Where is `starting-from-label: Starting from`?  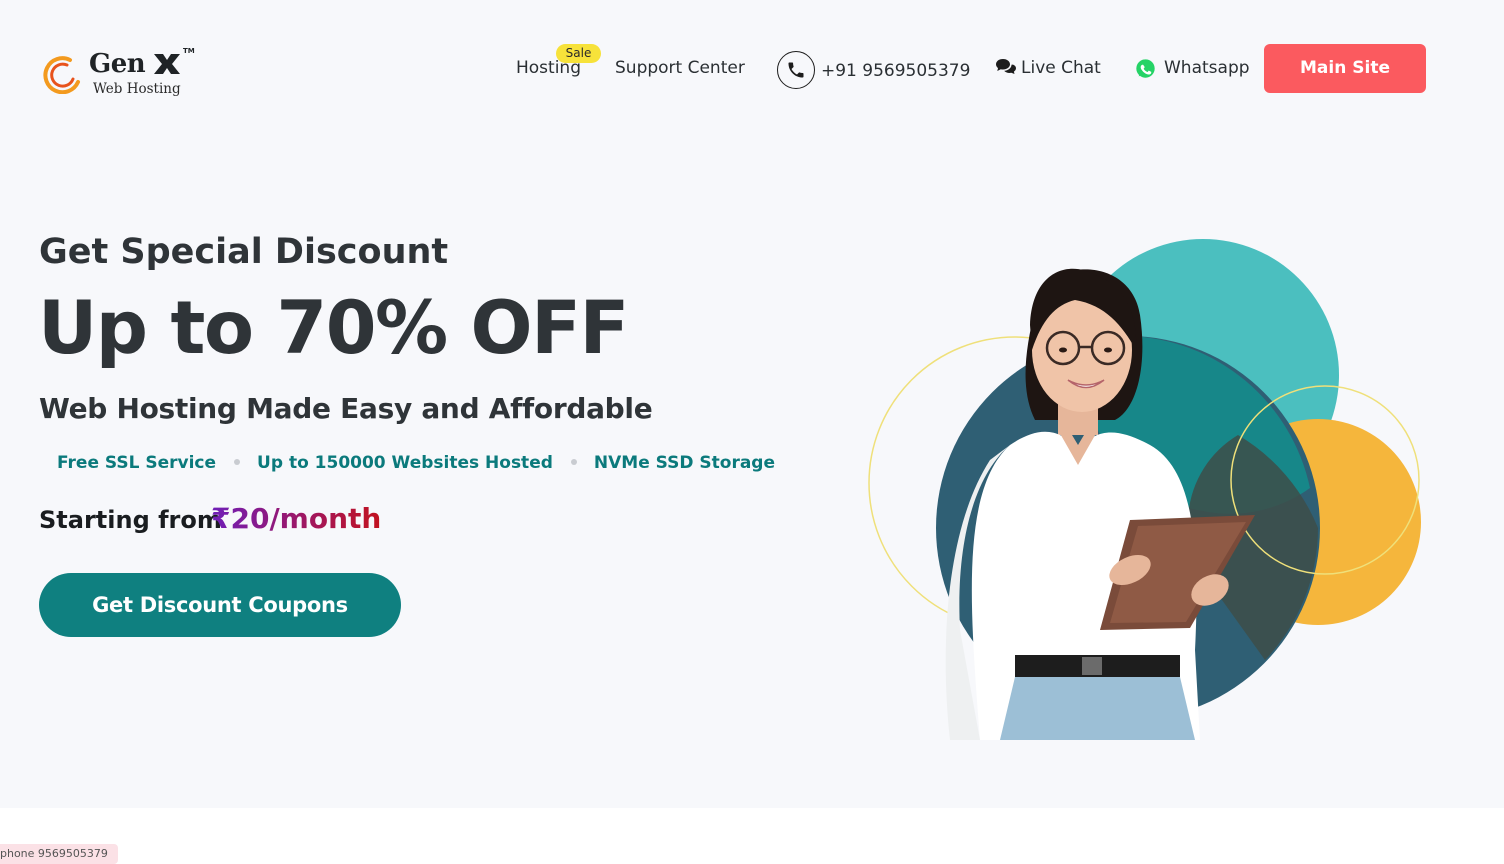 starting-from-label: Starting from is located at coordinates (130, 520).